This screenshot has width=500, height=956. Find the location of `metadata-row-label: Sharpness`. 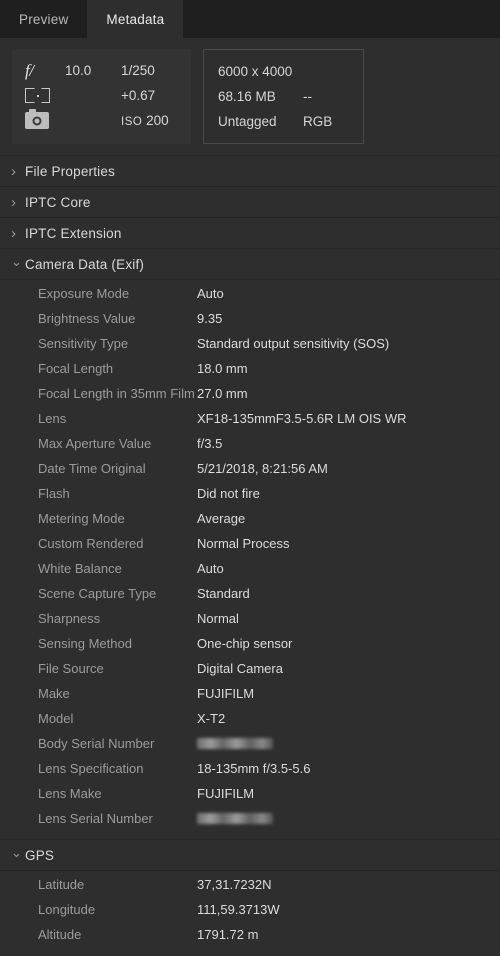

metadata-row-label: Sharpness is located at coordinates (69, 618).